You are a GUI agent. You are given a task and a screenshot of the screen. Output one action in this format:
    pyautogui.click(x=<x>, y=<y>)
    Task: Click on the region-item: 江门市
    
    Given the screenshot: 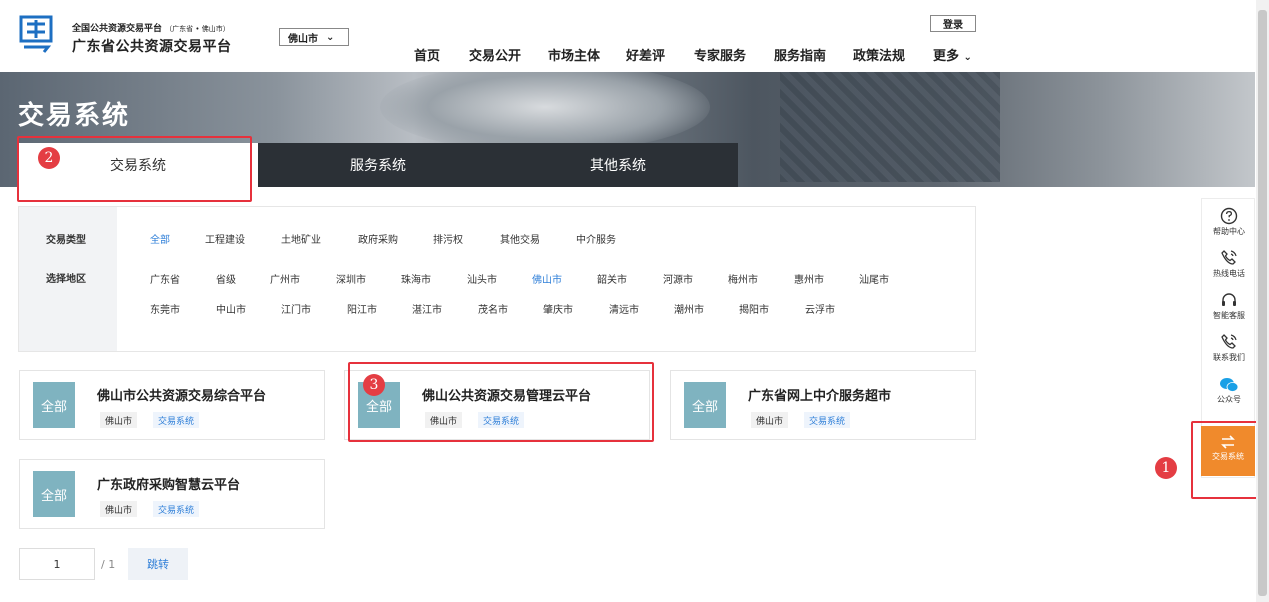 What is the action you would take?
    pyautogui.click(x=296, y=308)
    